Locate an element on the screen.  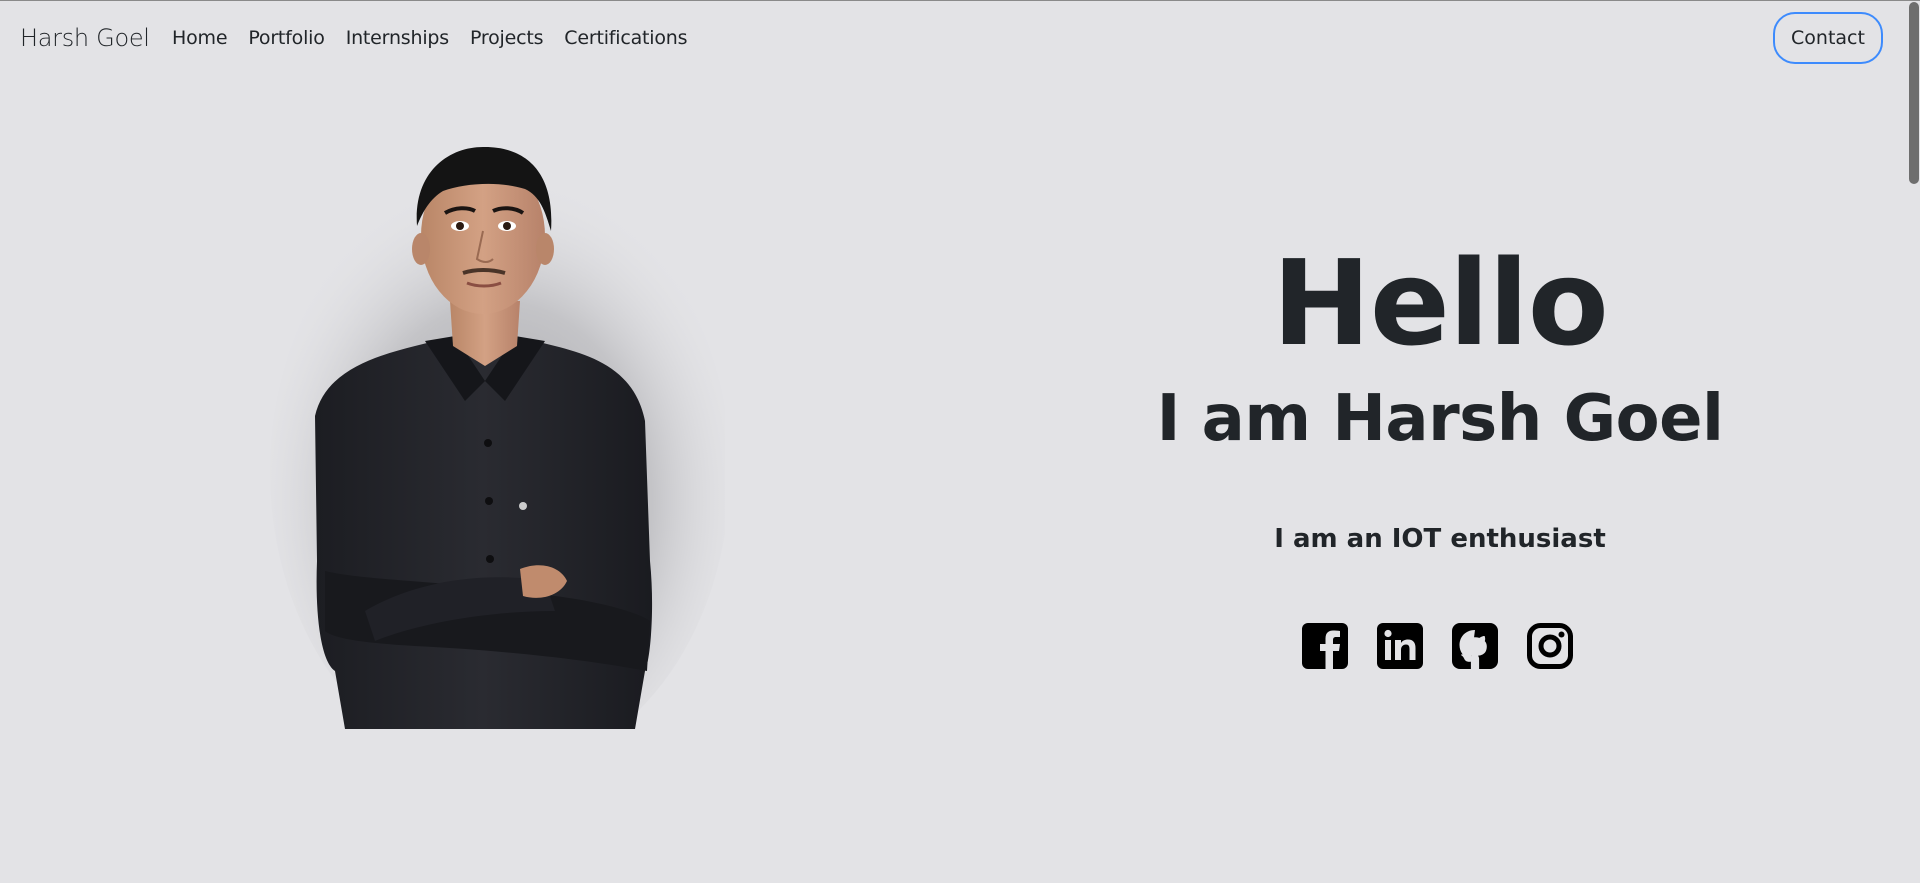
nav-home: Home is located at coordinates (200, 38).